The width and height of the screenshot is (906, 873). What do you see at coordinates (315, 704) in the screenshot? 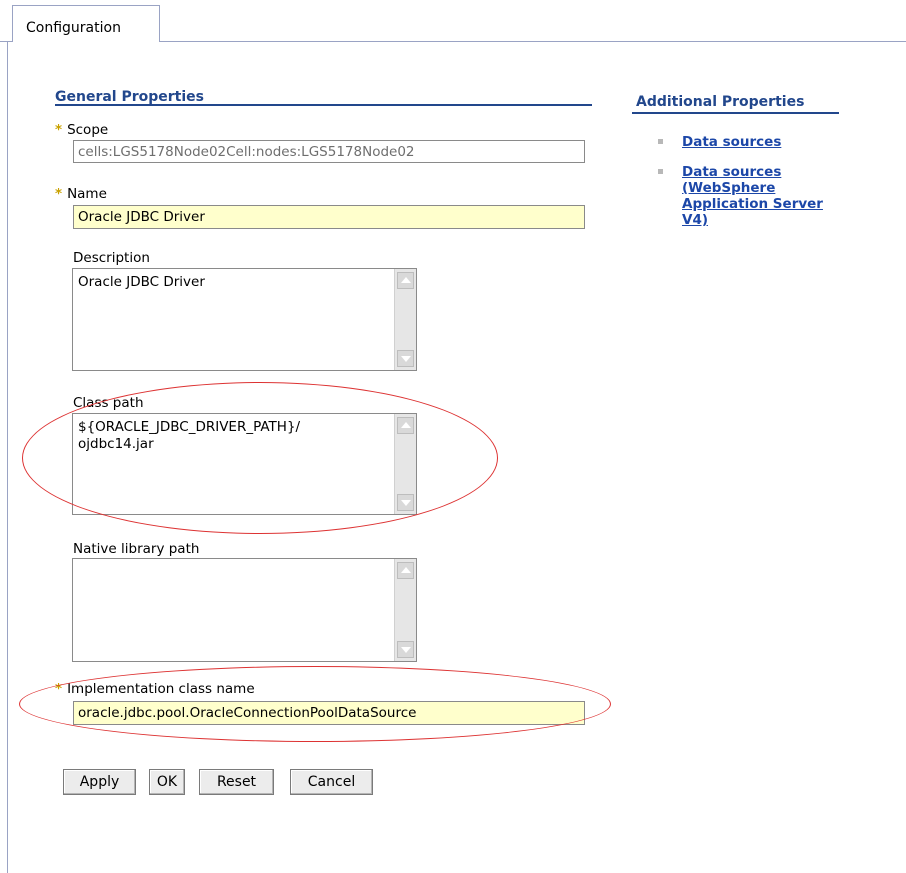
I see `annotation-oval-implementation-class` at bounding box center [315, 704].